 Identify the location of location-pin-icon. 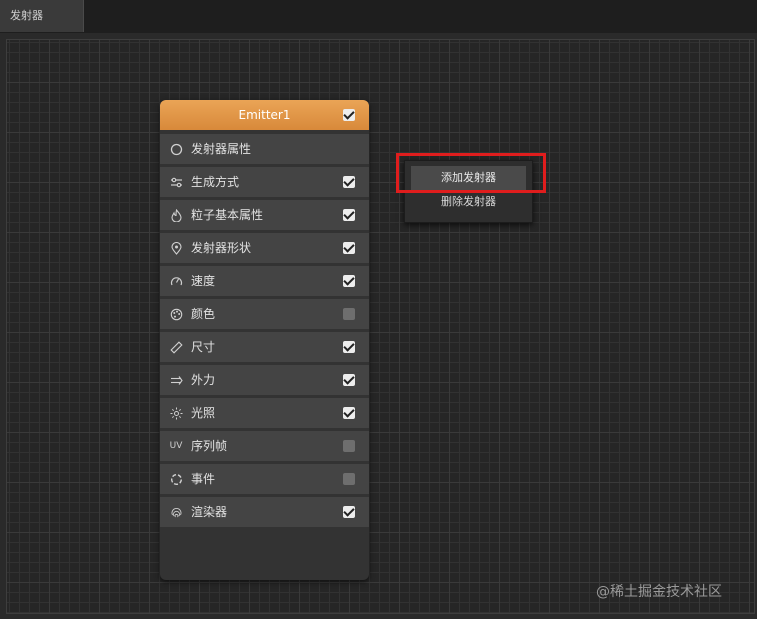
(176, 248).